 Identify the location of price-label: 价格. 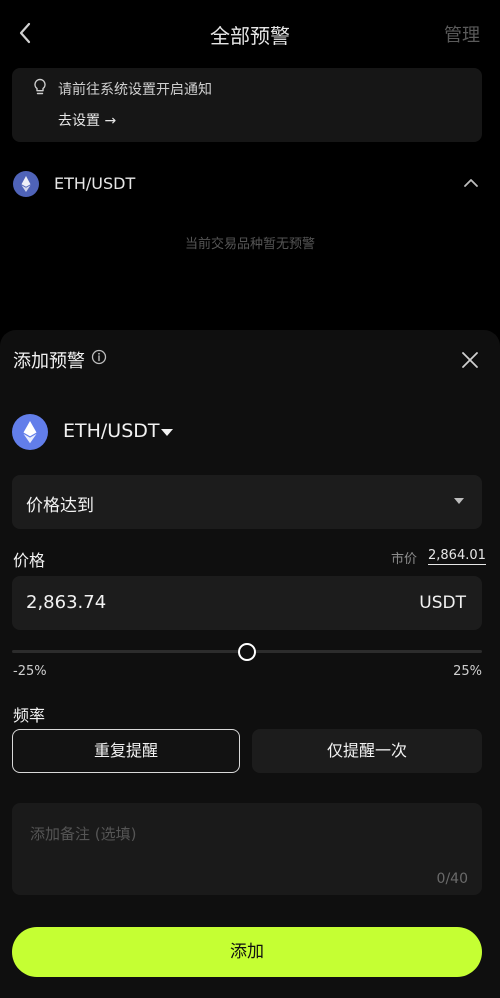
(29, 560).